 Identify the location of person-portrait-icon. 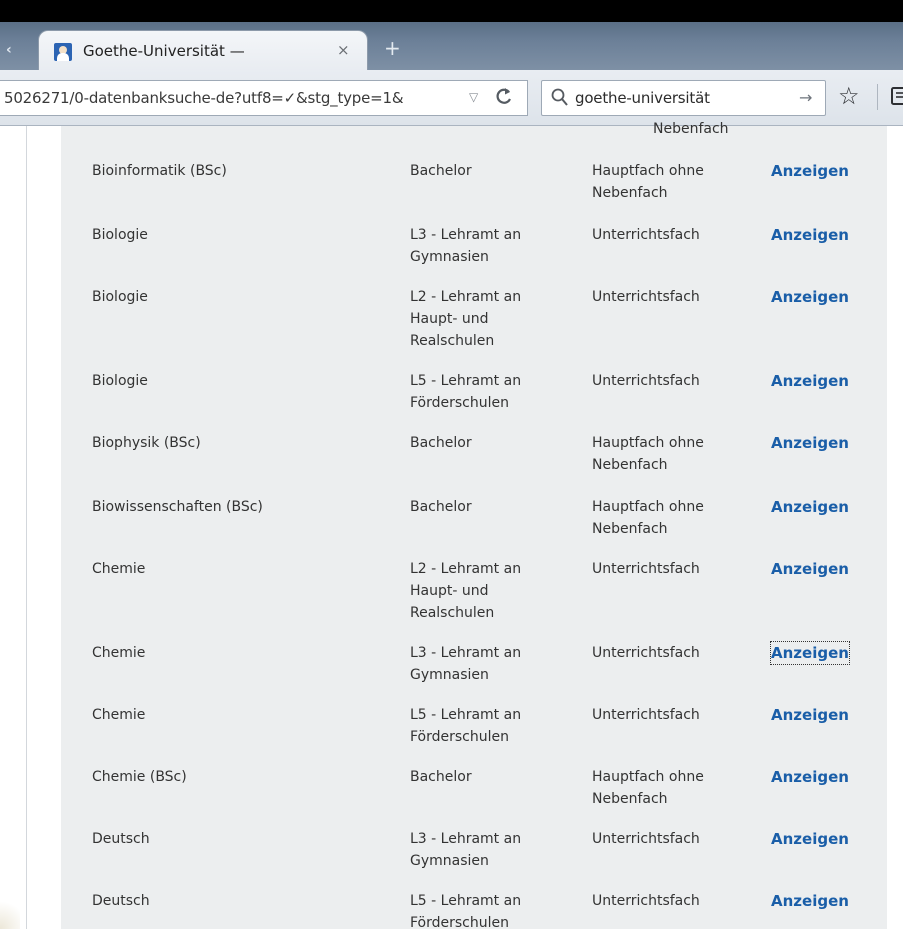
(63, 52).